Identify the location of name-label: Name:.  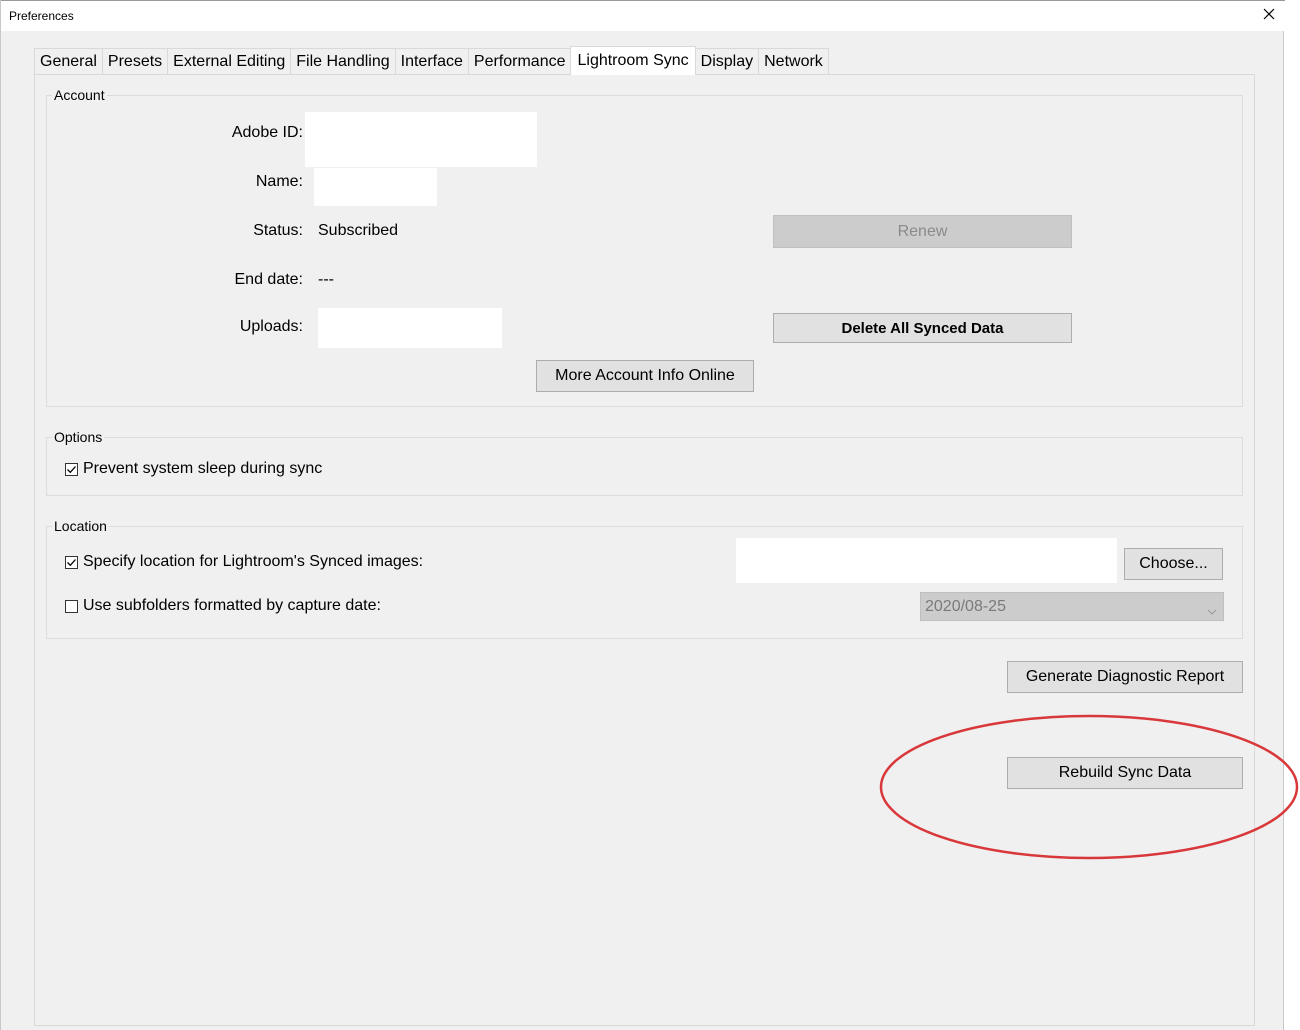
(279, 181).